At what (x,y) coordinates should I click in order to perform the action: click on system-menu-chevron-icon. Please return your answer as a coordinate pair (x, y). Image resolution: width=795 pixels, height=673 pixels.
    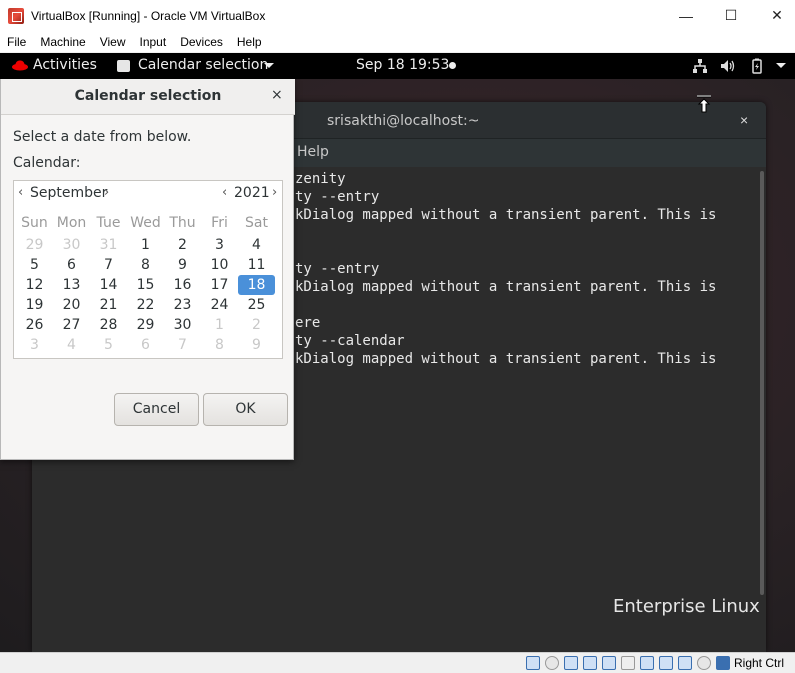
    Looking at the image, I should click on (781, 65).